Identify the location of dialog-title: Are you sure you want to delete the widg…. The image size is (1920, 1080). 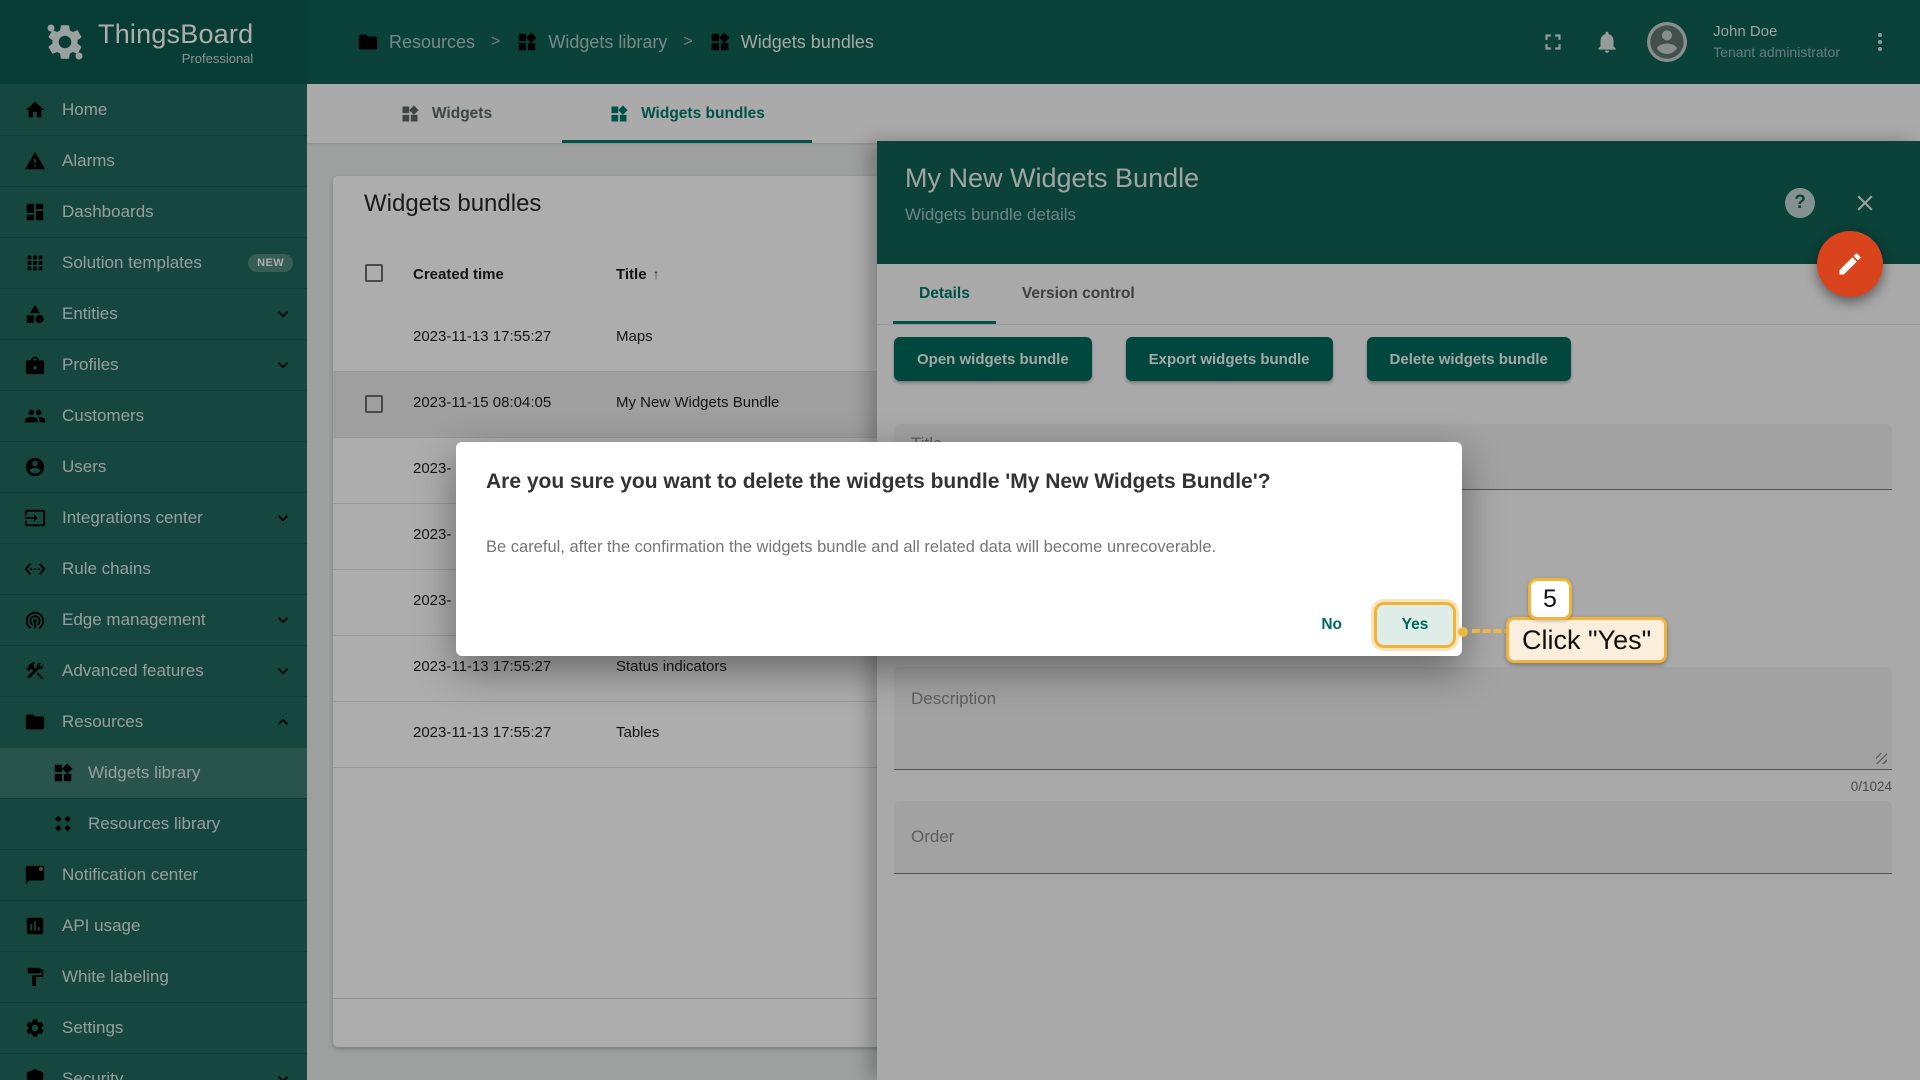
(878, 481).